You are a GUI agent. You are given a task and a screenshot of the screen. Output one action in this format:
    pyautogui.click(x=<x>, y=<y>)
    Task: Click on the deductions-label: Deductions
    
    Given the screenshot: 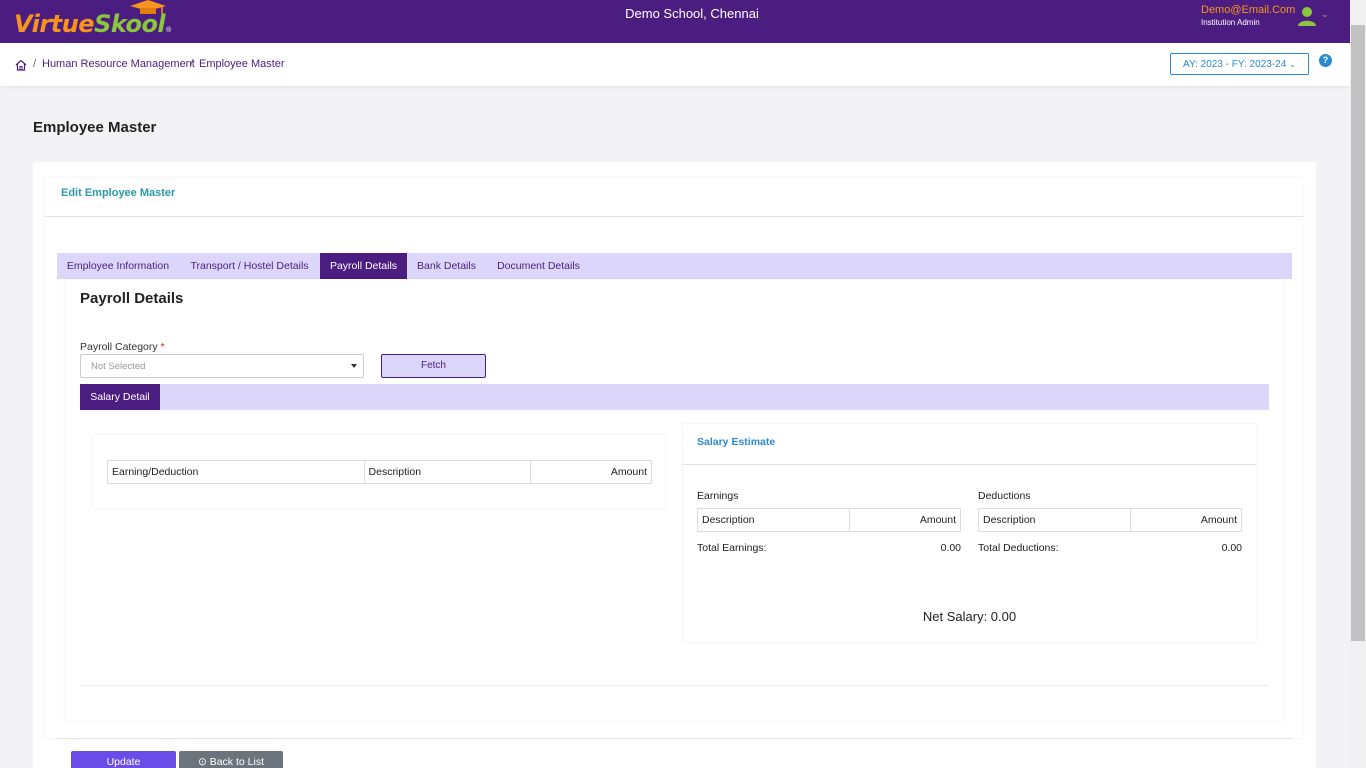 What is the action you would take?
    pyautogui.click(x=1004, y=496)
    